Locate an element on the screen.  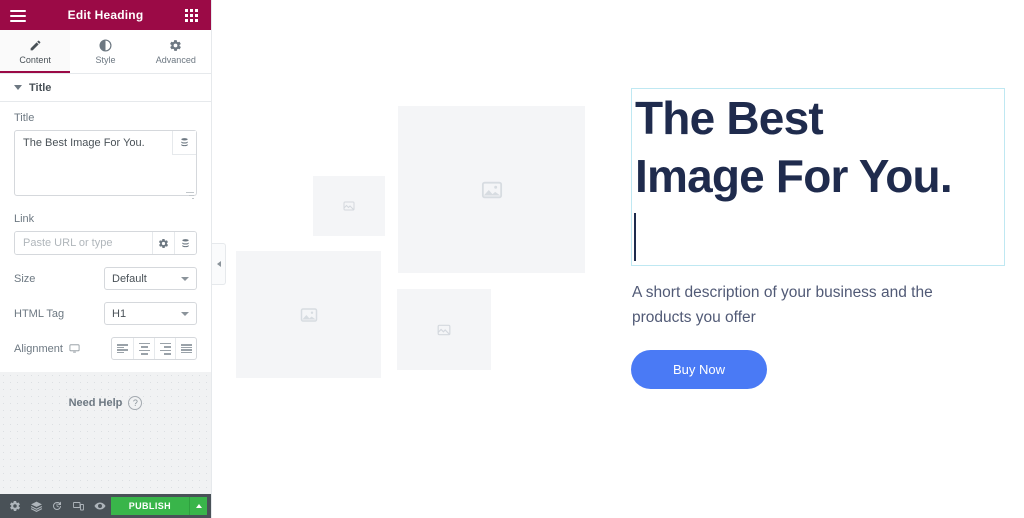
settings-gear-icon is located at coordinates (14, 506).